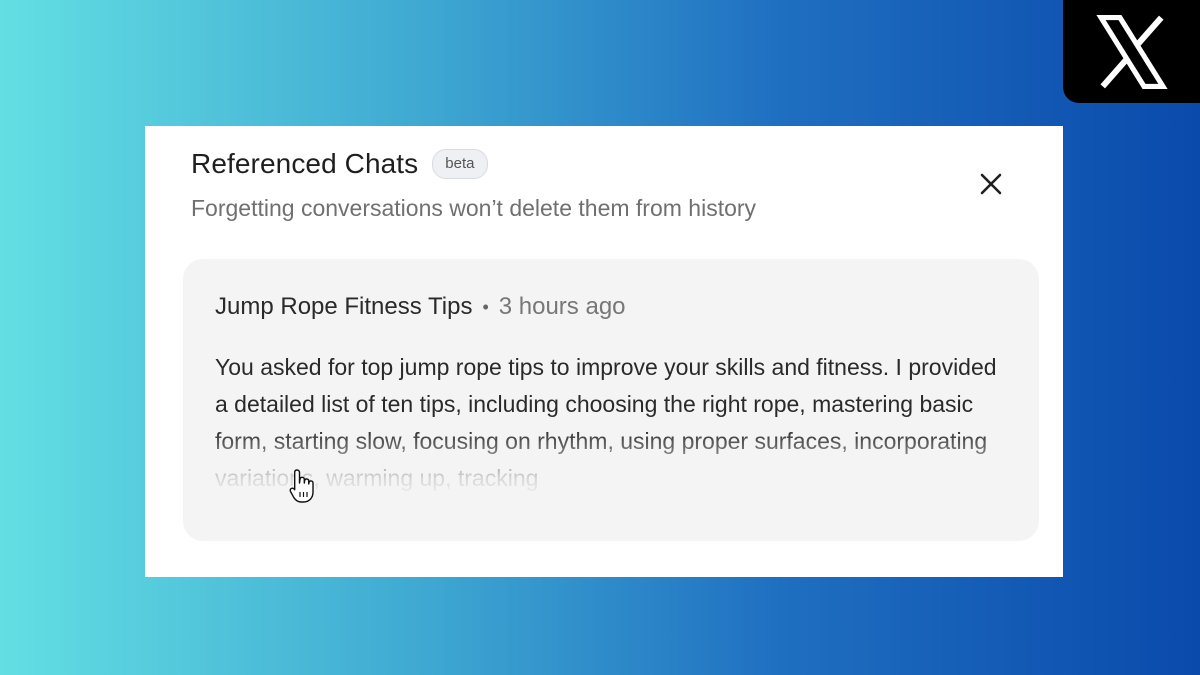  I want to click on x-logo-icon, so click(1131, 51).